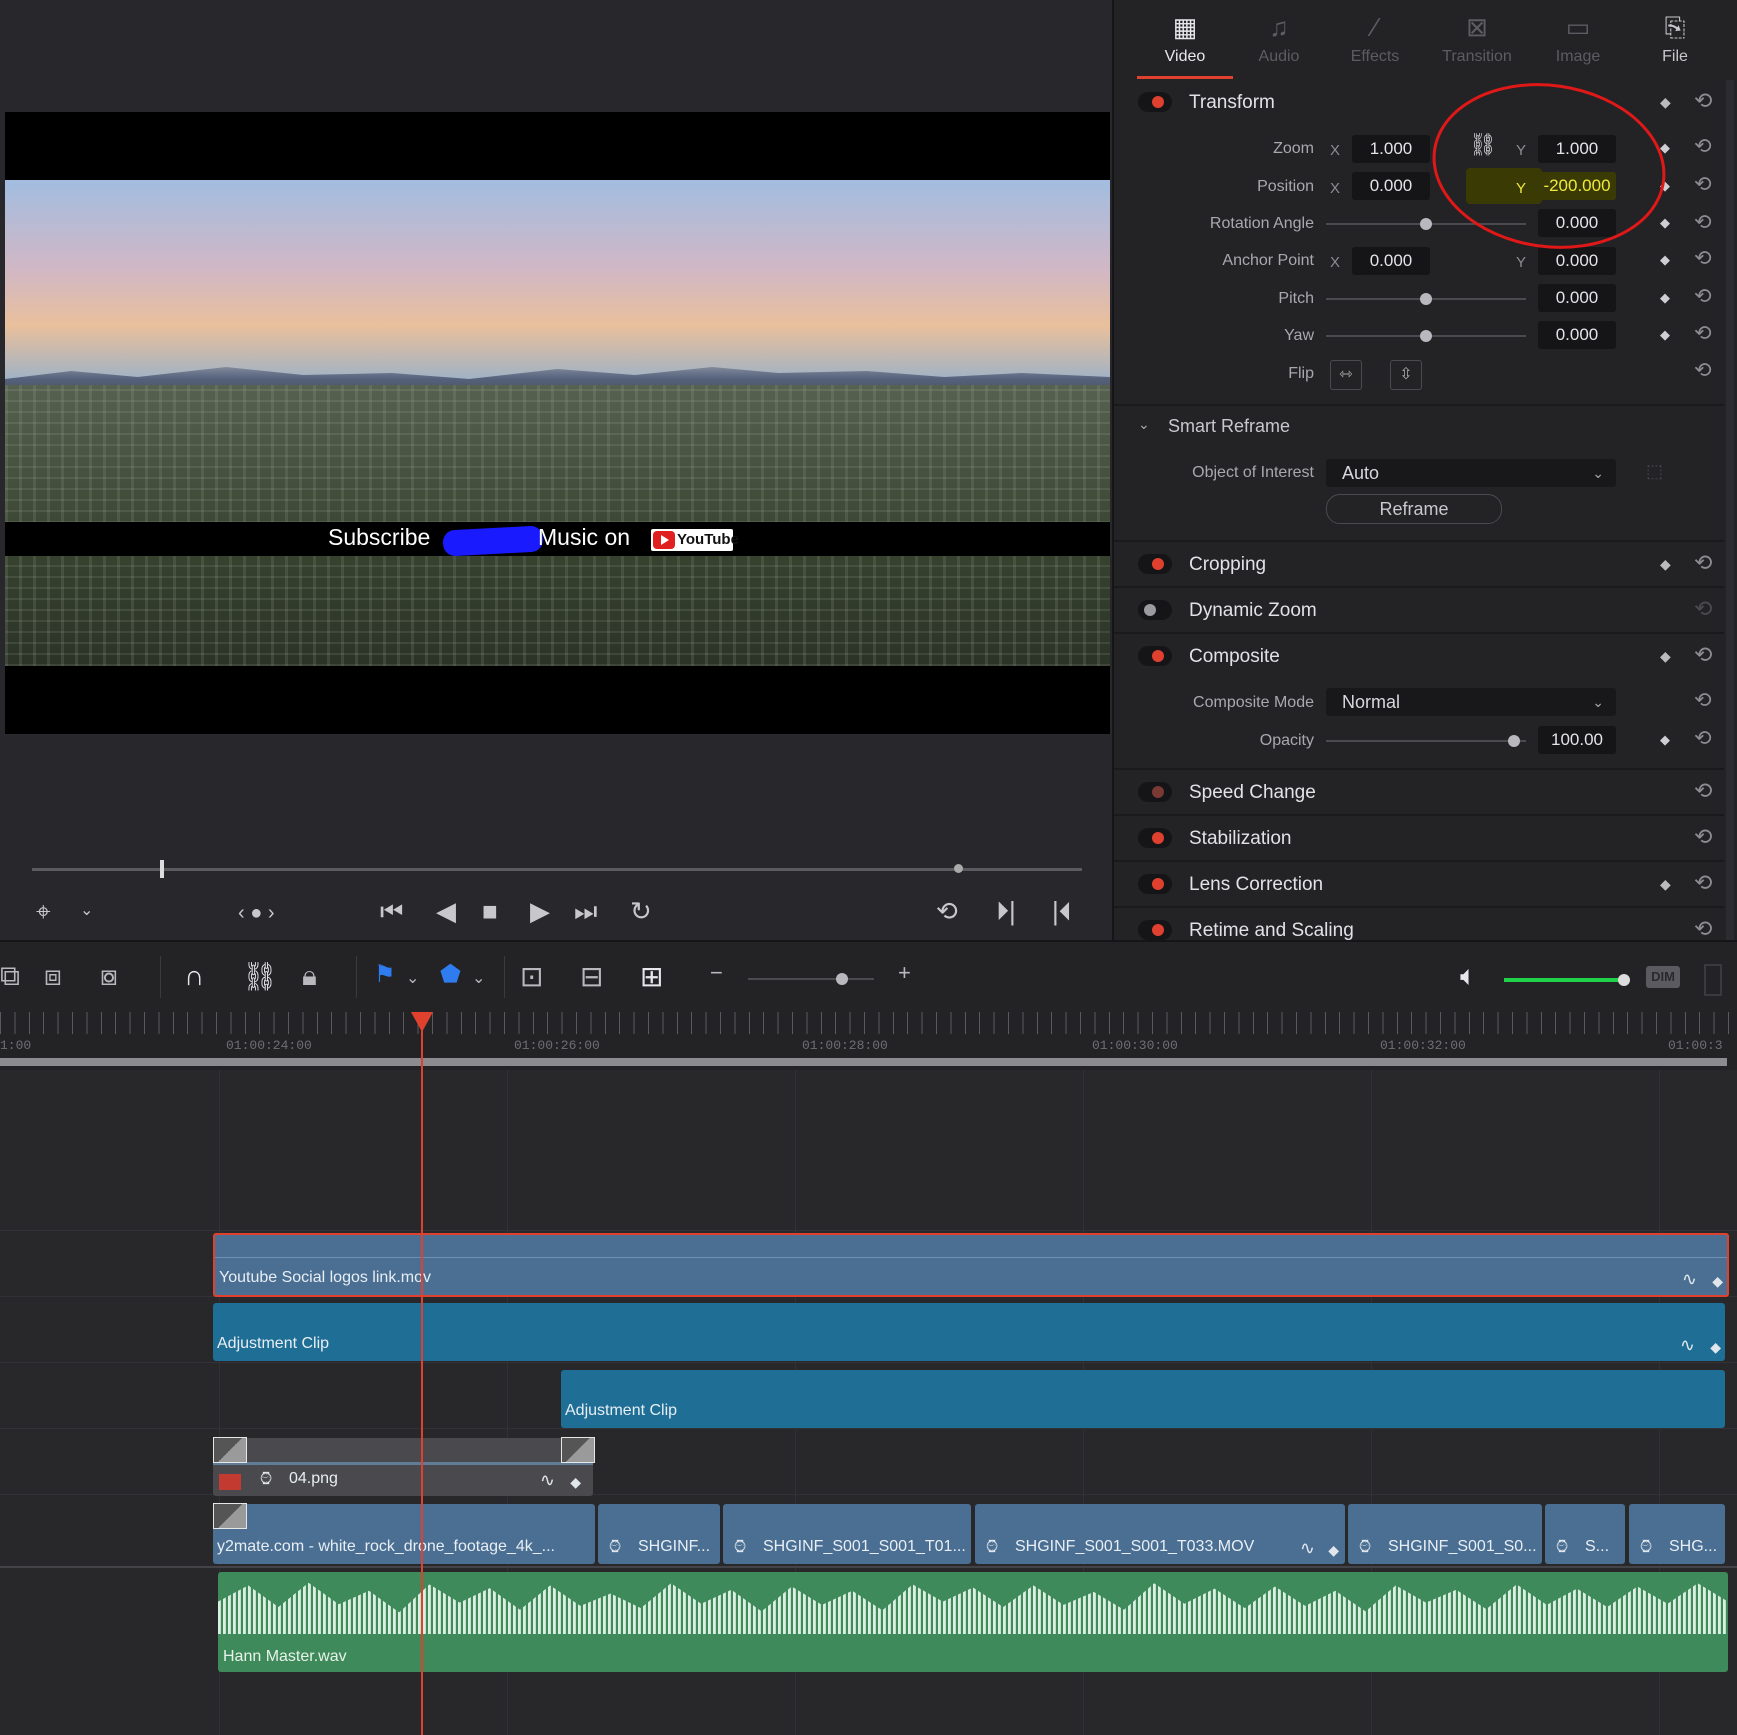 This screenshot has height=1735, width=1737. I want to click on composite-mode-reset-icon: ⟲, so click(1703, 700).